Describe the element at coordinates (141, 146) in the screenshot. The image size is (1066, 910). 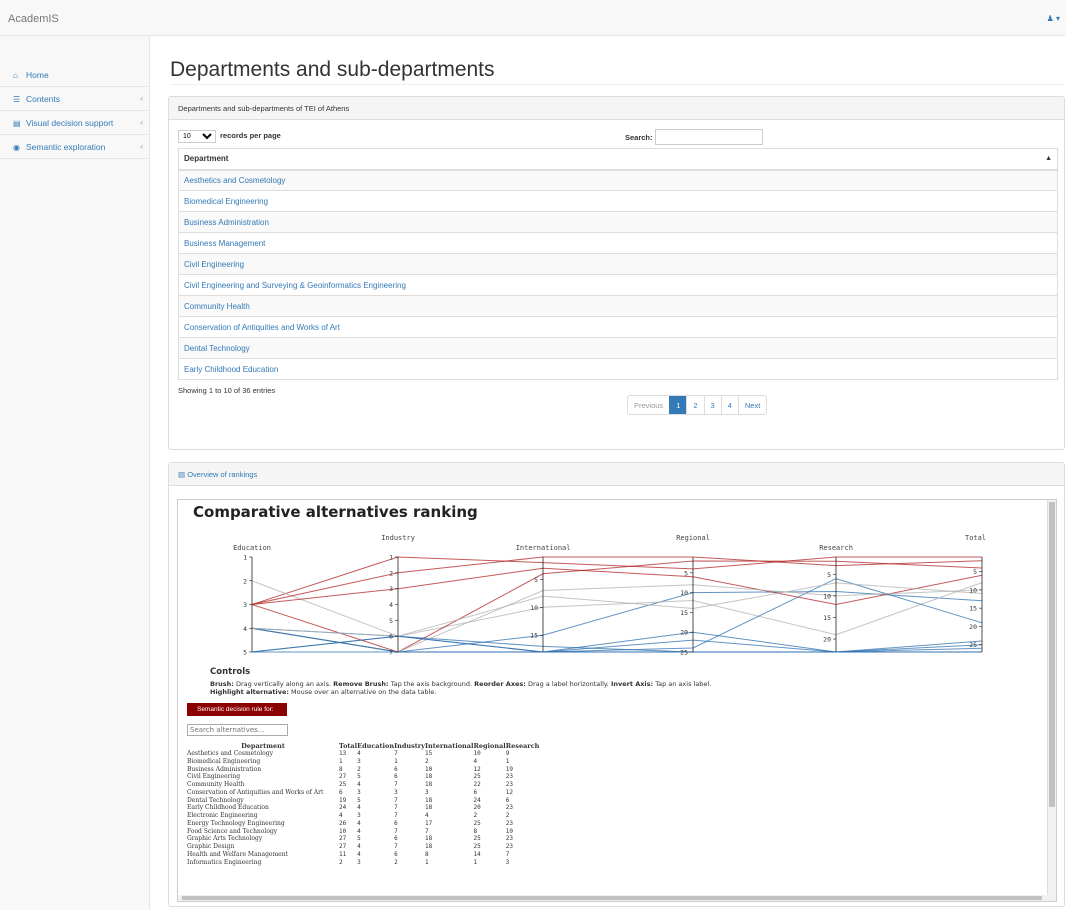
I see `chevron-left-icon: ‹` at that location.